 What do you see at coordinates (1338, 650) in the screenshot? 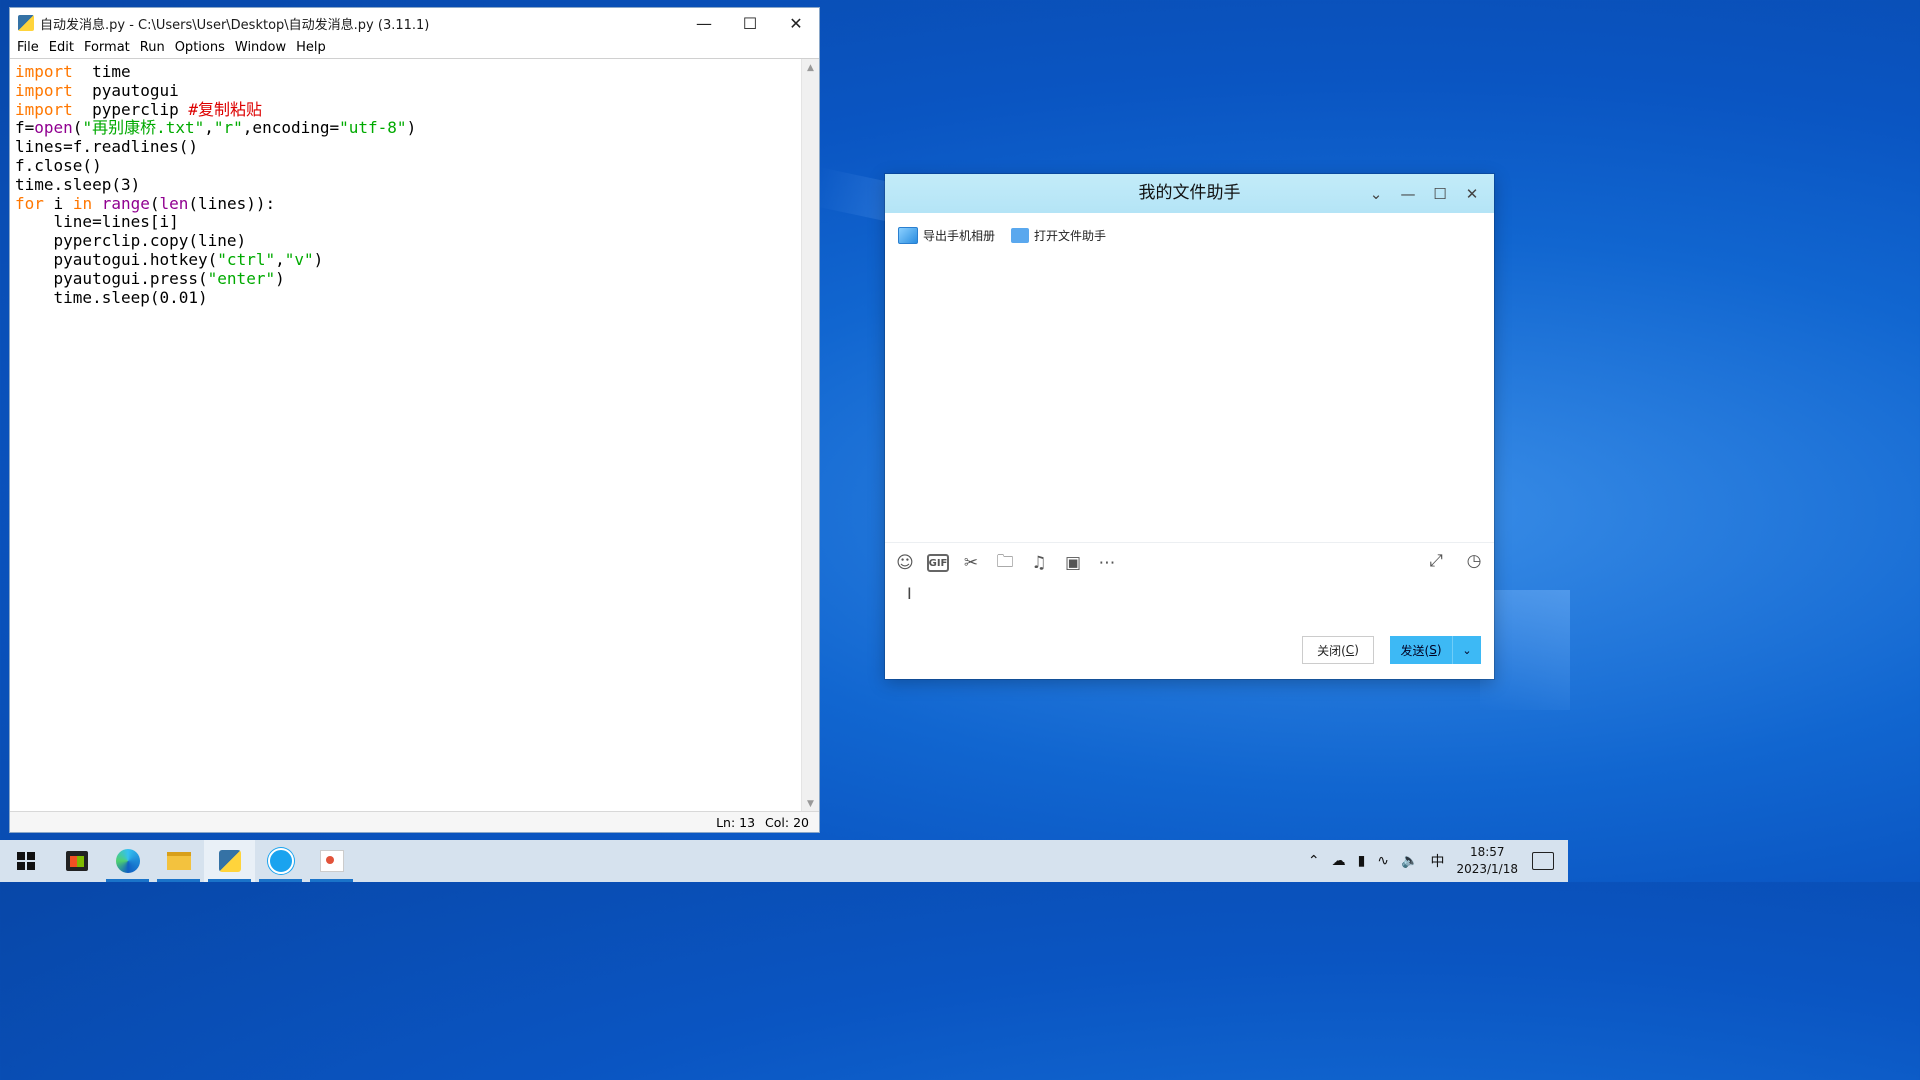
I see `close-chat-button: 关闭(C)` at bounding box center [1338, 650].